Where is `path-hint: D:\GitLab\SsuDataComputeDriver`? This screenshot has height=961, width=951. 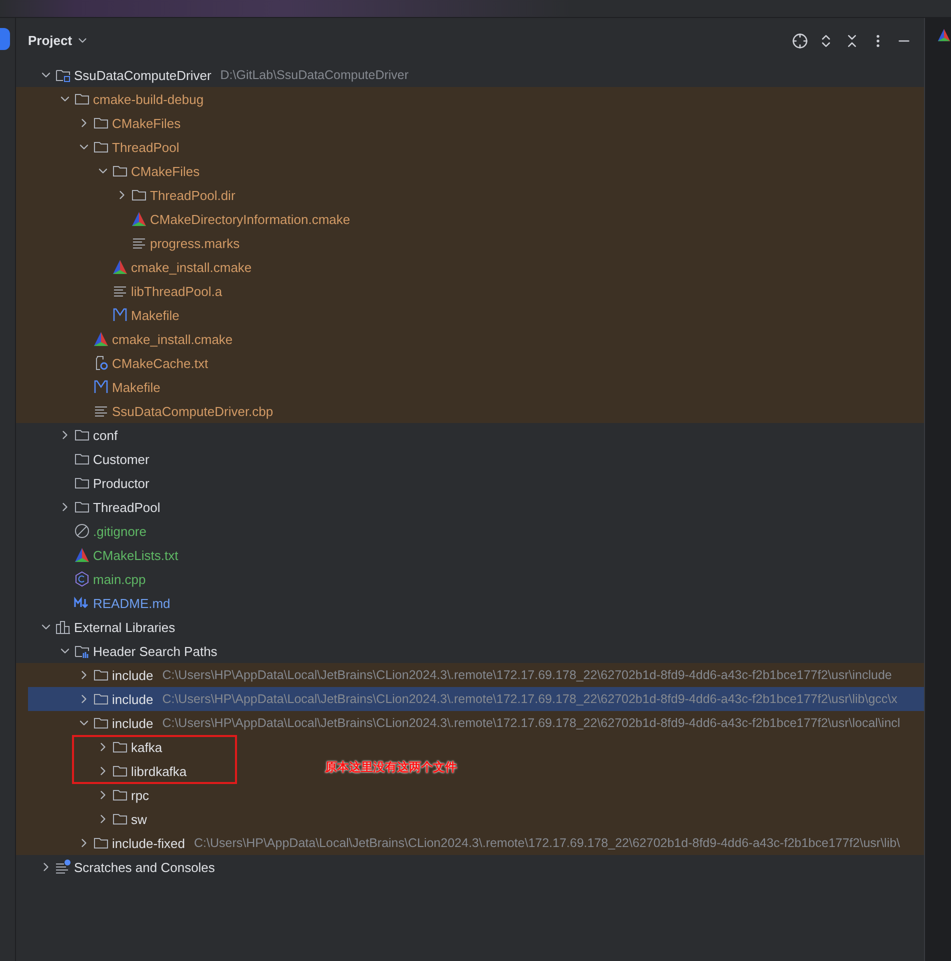 path-hint: D:\GitLab\SsuDataComputeDriver is located at coordinates (314, 75).